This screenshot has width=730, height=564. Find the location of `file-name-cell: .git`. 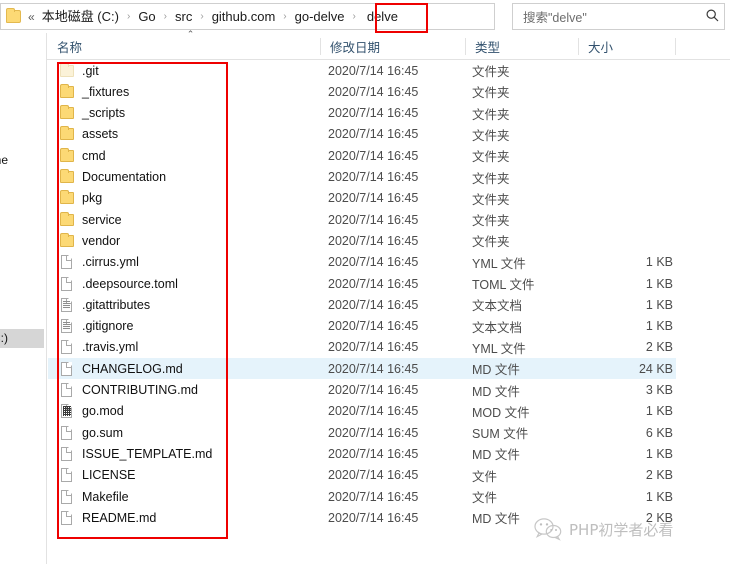

file-name-cell: .git is located at coordinates (90, 70).